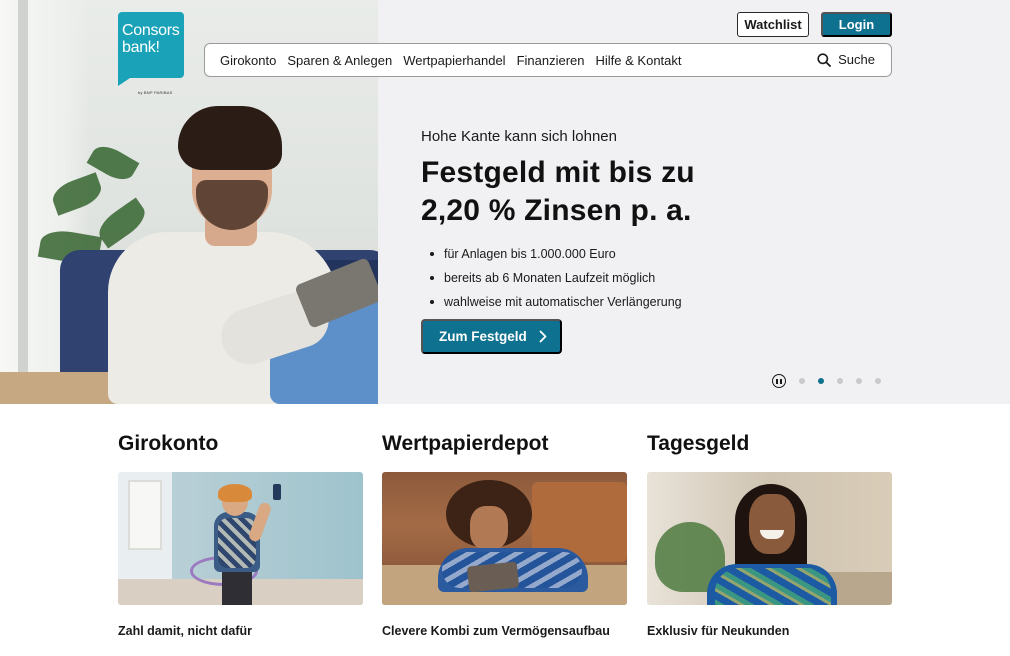 The height and width of the screenshot is (656, 1010). Describe the element at coordinates (563, 302) in the screenshot. I see `bullet-text: wahlweise mit automatischer Verlängerung` at that location.